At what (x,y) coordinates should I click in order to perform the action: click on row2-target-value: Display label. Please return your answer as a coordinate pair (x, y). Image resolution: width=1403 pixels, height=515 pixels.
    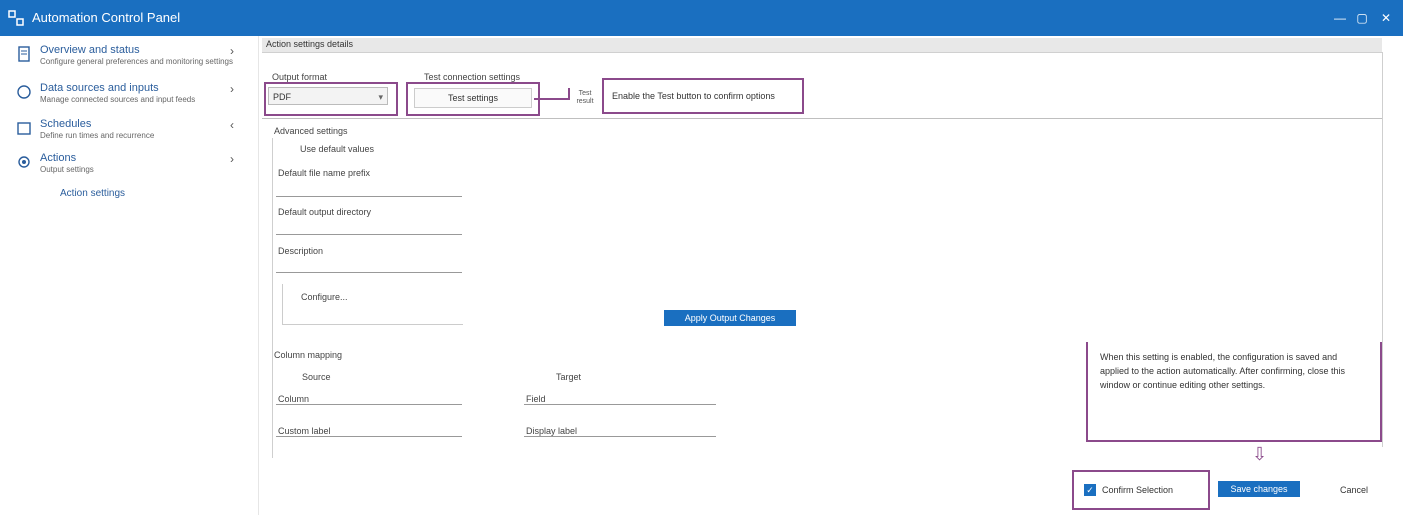
    Looking at the image, I should click on (552, 431).